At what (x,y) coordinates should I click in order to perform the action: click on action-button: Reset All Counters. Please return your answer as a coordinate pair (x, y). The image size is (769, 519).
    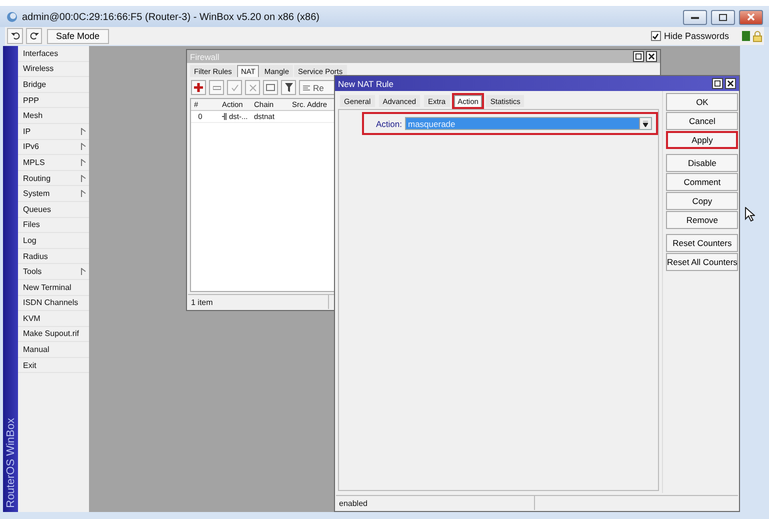
    Looking at the image, I should click on (702, 262).